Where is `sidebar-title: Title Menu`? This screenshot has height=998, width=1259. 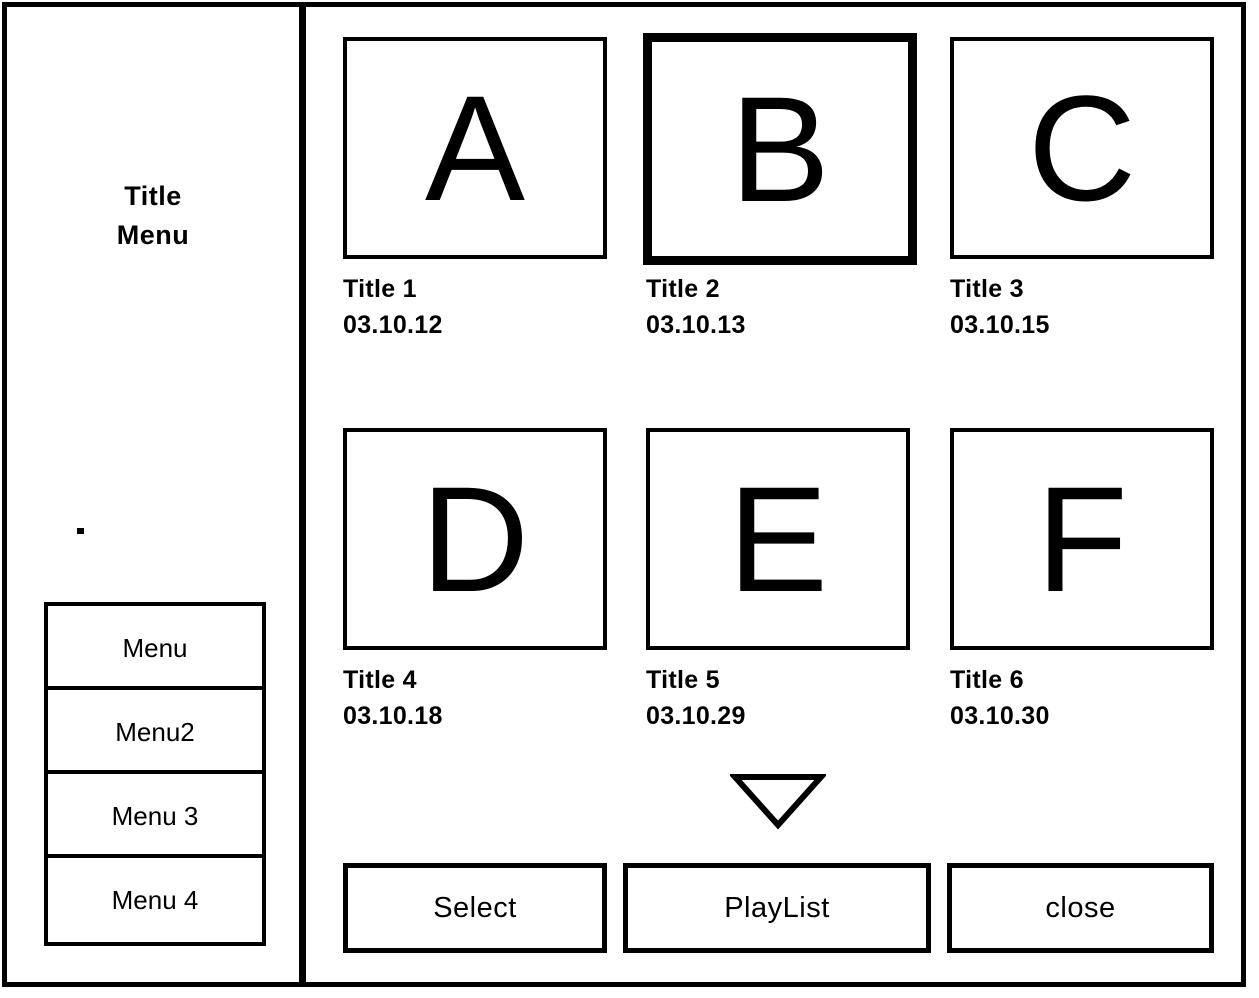 sidebar-title: Title Menu is located at coordinates (153, 216).